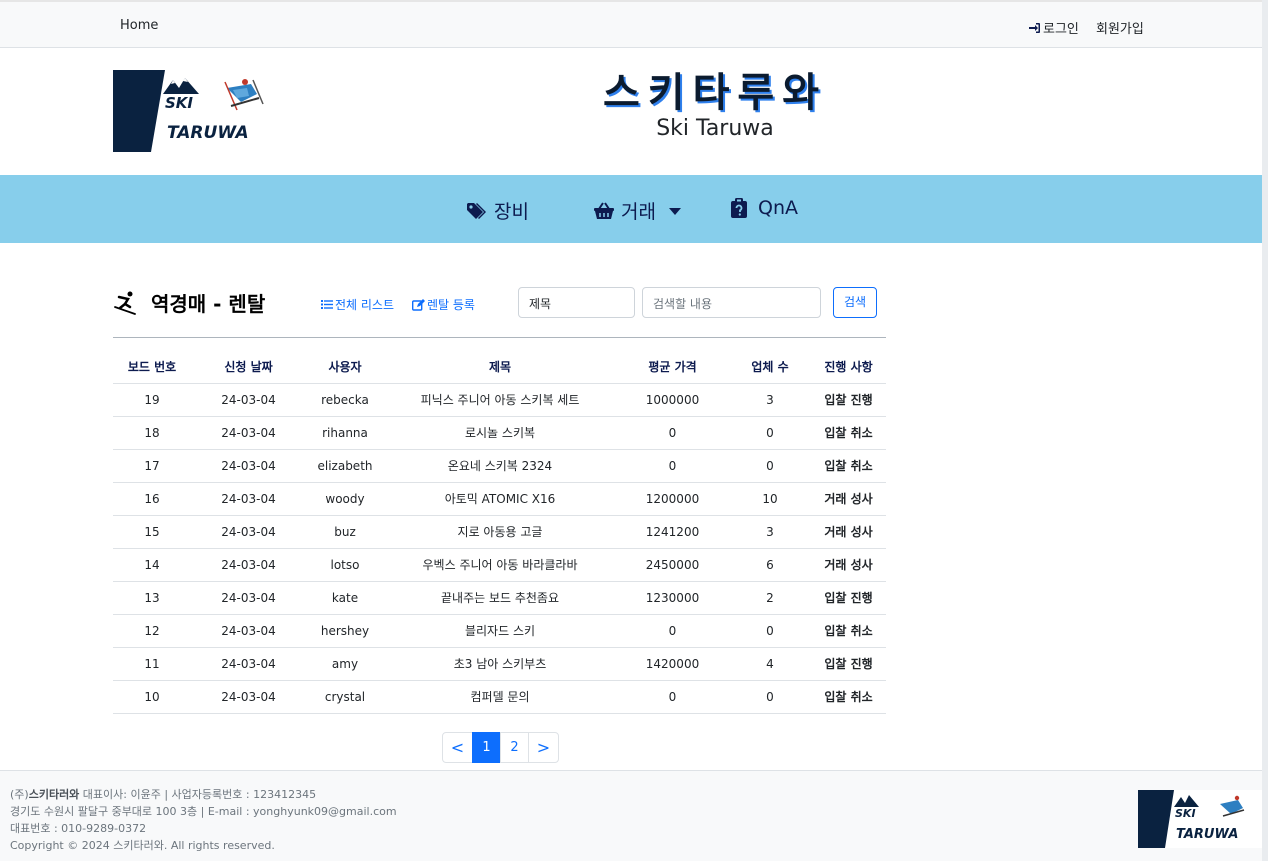 The image size is (1268, 861). I want to click on cell-title-link: 컴퍼델 문의, so click(500, 697).